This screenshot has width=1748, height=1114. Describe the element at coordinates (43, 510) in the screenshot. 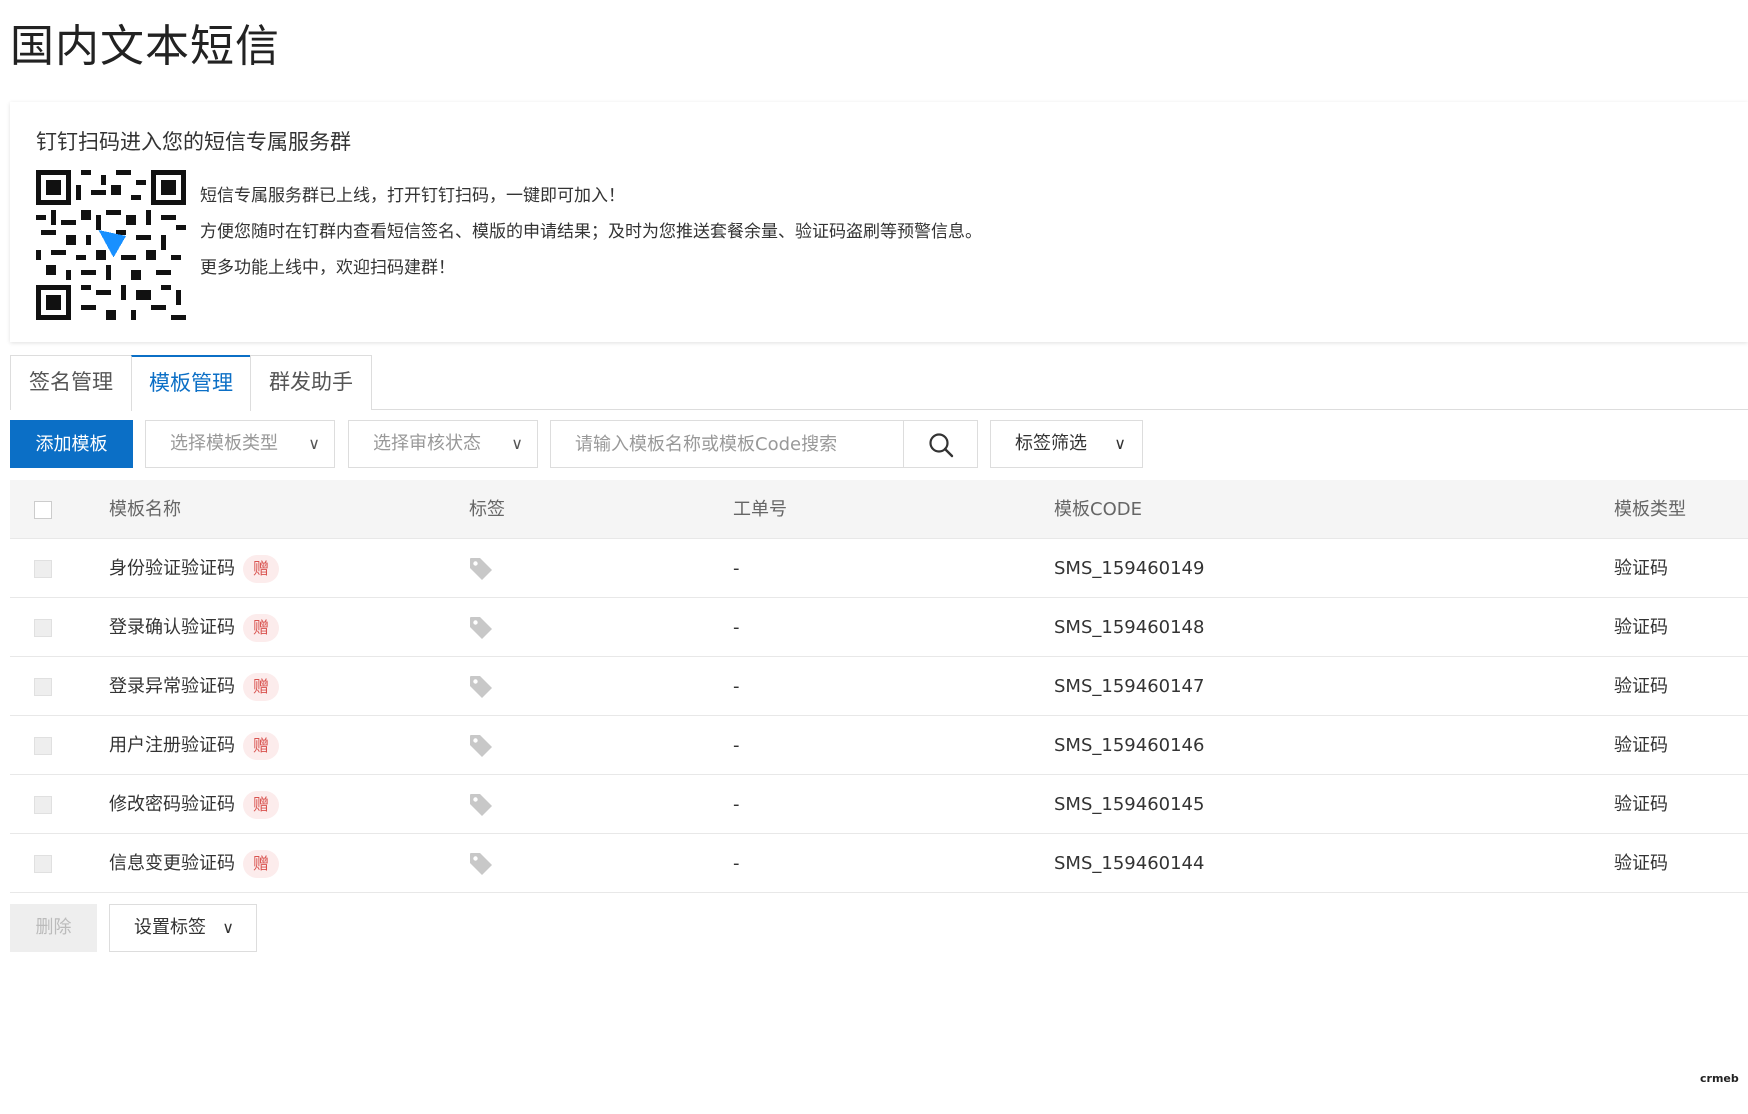

I see `select-all-checkbox` at that location.